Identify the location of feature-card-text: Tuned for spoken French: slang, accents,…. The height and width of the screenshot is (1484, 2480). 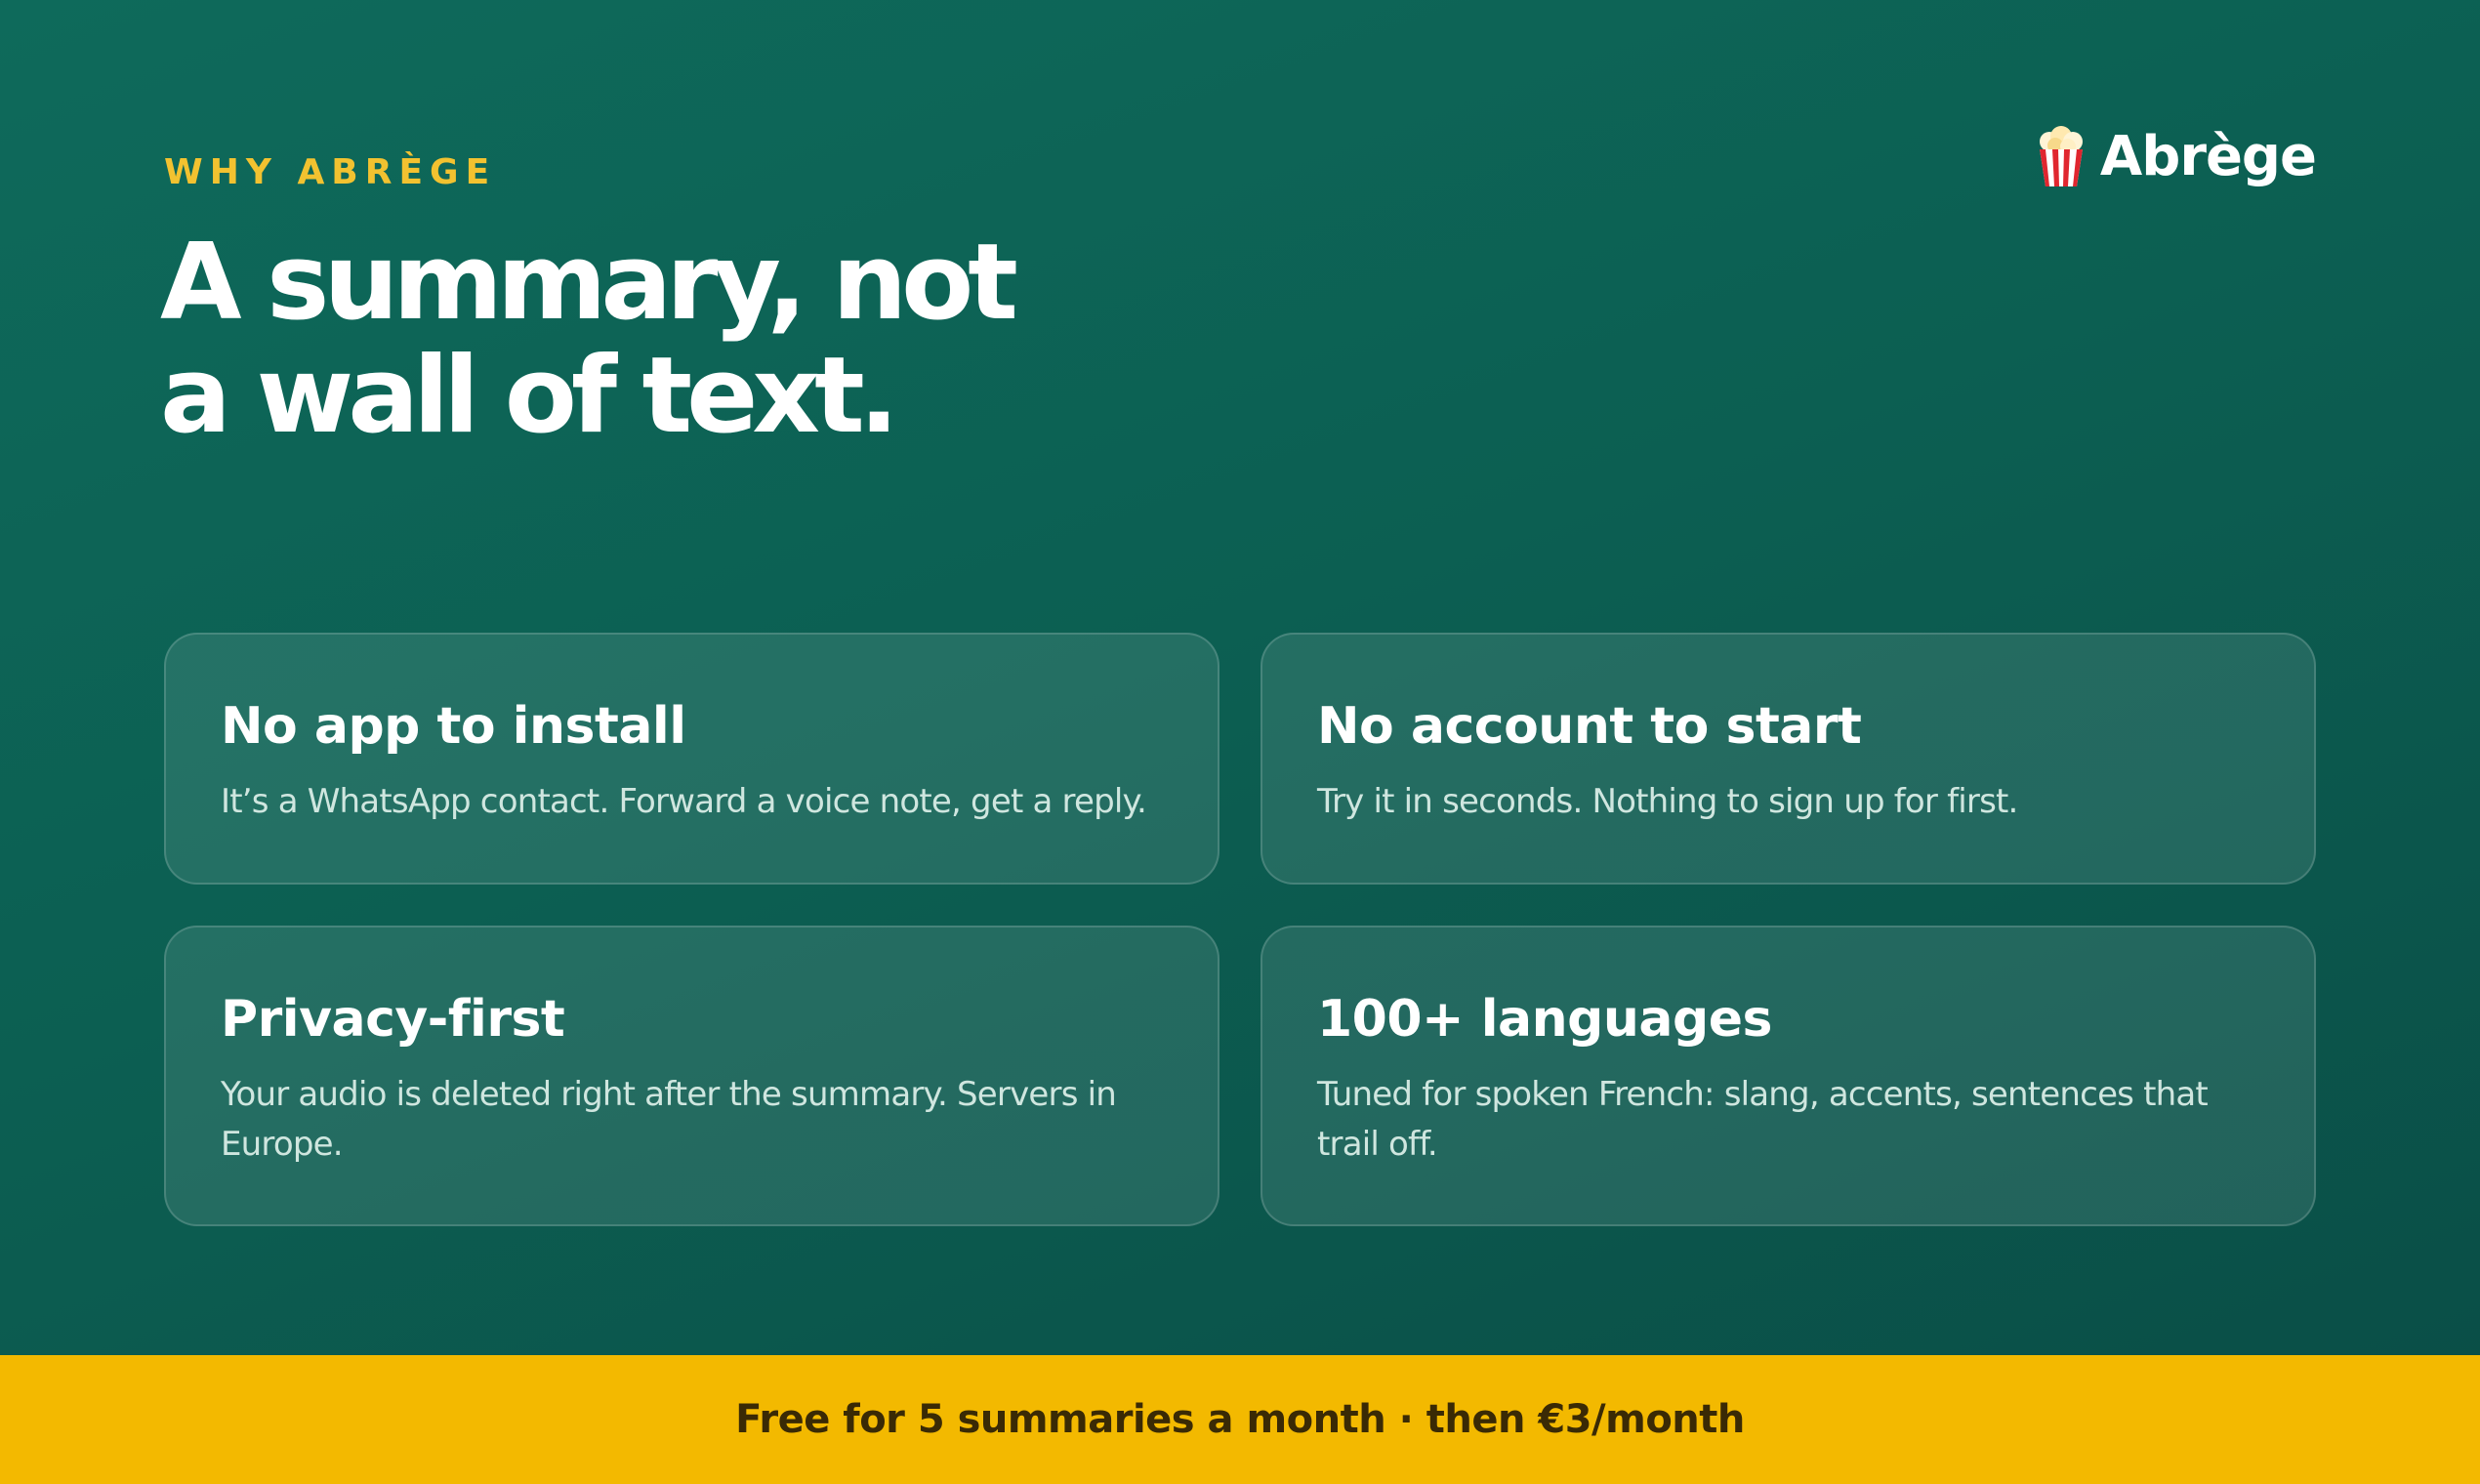
(1763, 1120).